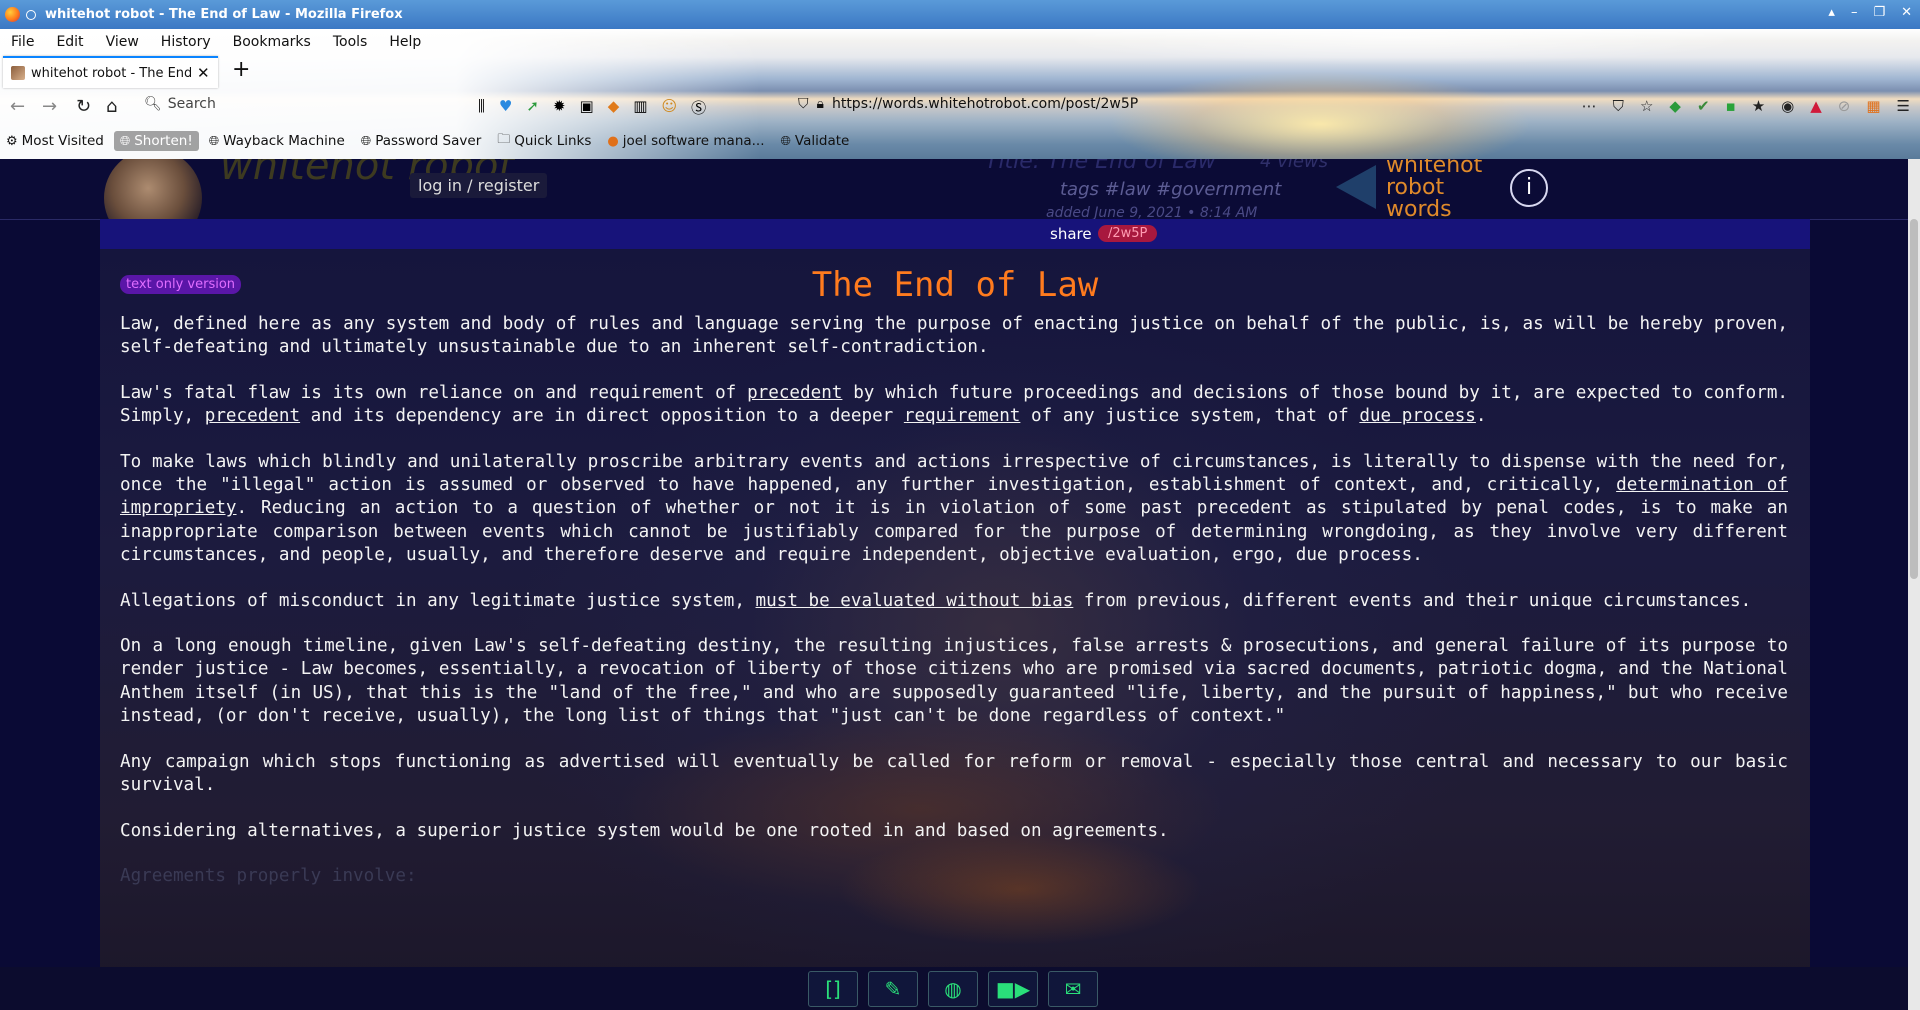  Describe the element at coordinates (532, 107) in the screenshot. I see `green-arrow-extension-icon: ➚` at that location.